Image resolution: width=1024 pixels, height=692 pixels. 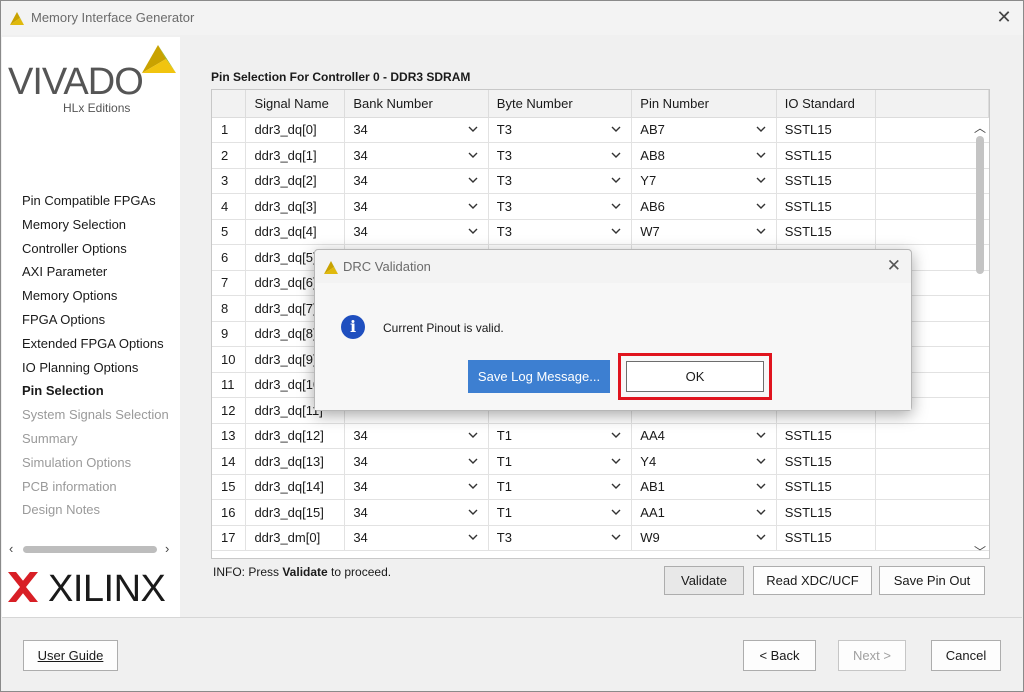 I want to click on read-xdc-ucf-button: Read XDC/UCF, so click(x=812, y=580).